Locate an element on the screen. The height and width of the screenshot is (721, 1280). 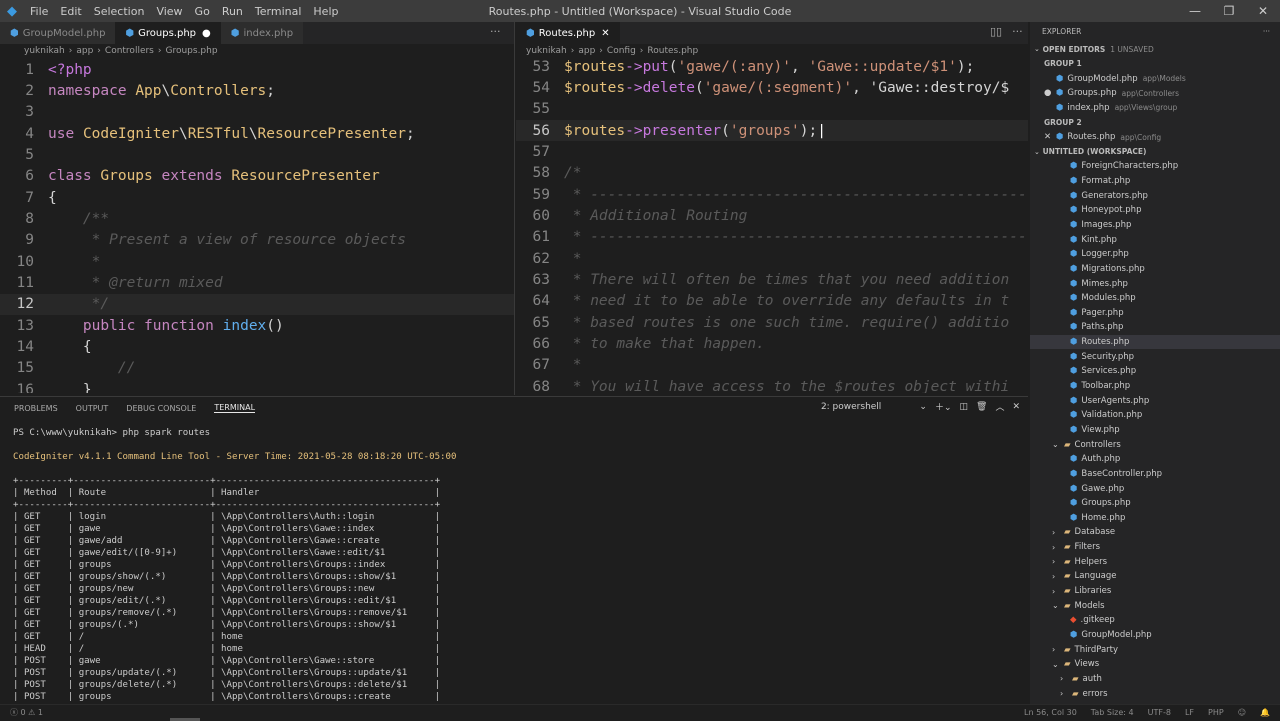
file-item: ⬢ Mimes.php is located at coordinates (1155, 283).